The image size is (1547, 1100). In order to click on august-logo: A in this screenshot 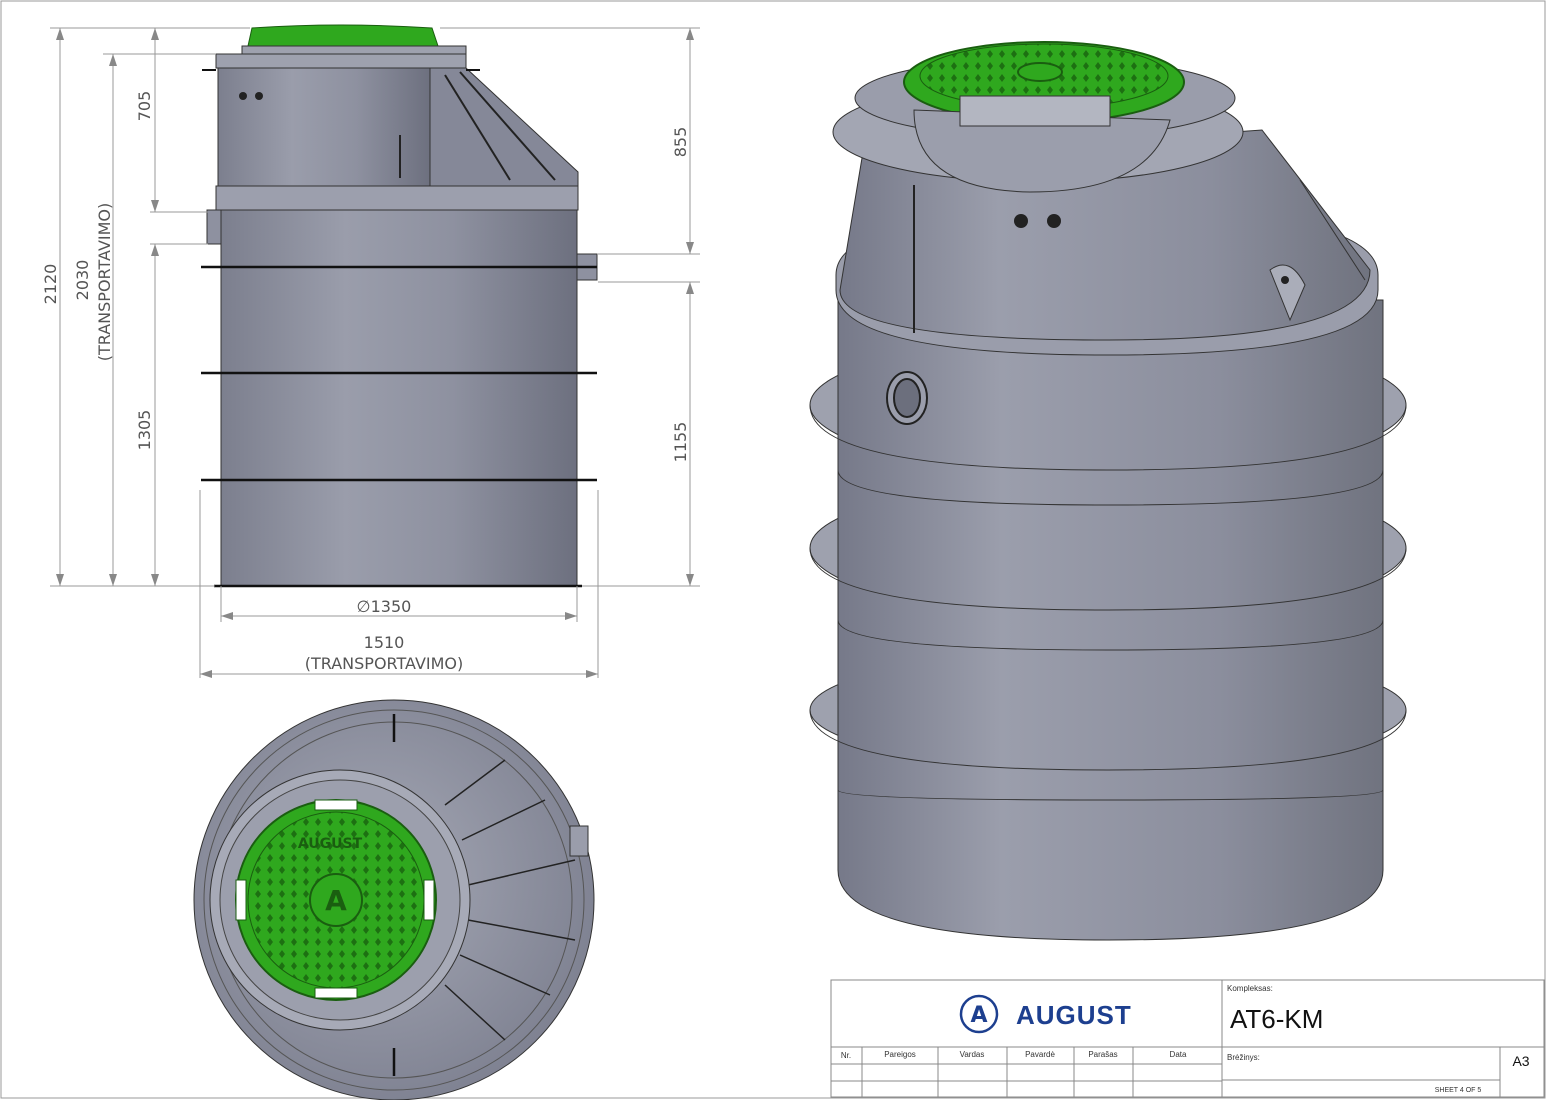, I will do `click(979, 1014)`.